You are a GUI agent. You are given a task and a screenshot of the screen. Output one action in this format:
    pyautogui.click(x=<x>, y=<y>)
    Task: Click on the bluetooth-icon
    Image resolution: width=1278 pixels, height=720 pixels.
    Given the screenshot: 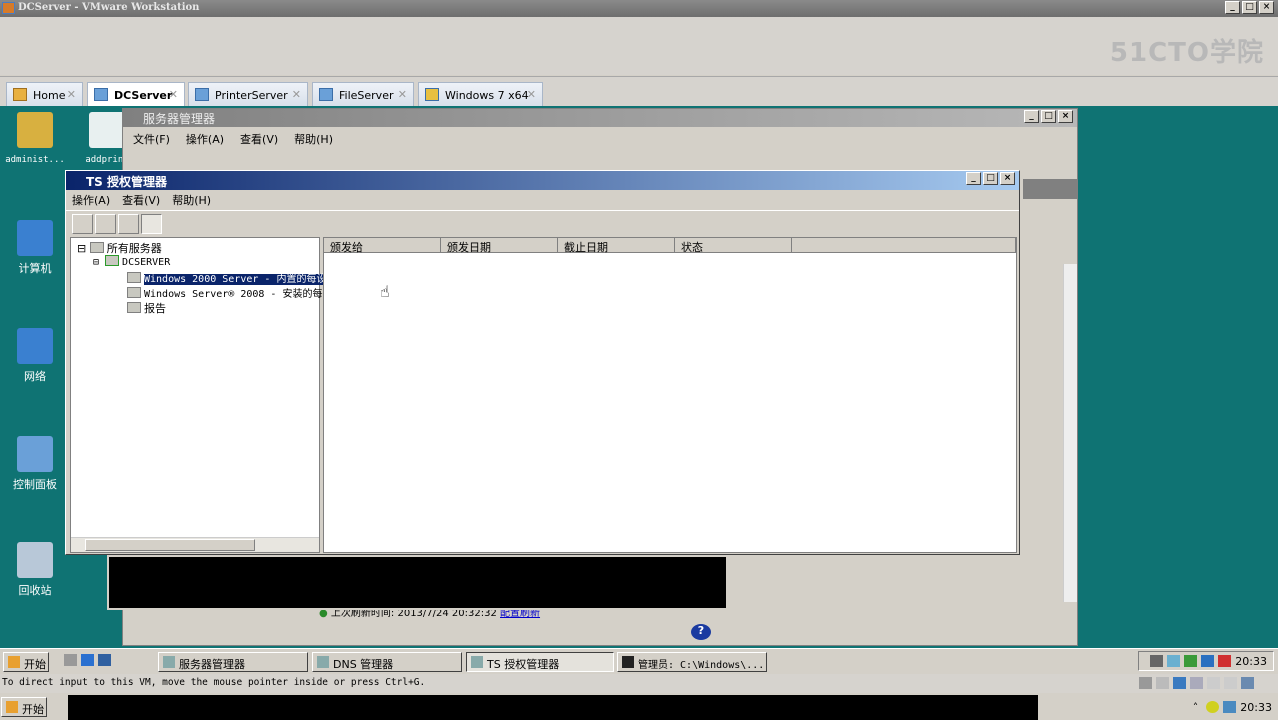 What is the action you would take?
    pyautogui.click(x=1196, y=683)
    